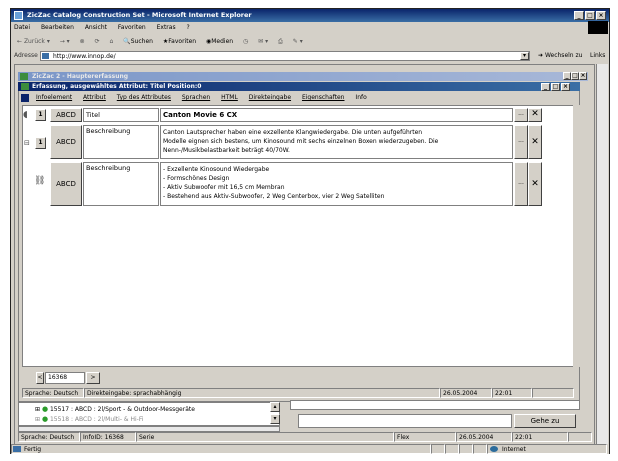 This screenshot has width=618, height=461. What do you see at coordinates (65, 41) in the screenshot?
I see `forward-button: → ▾` at bounding box center [65, 41].